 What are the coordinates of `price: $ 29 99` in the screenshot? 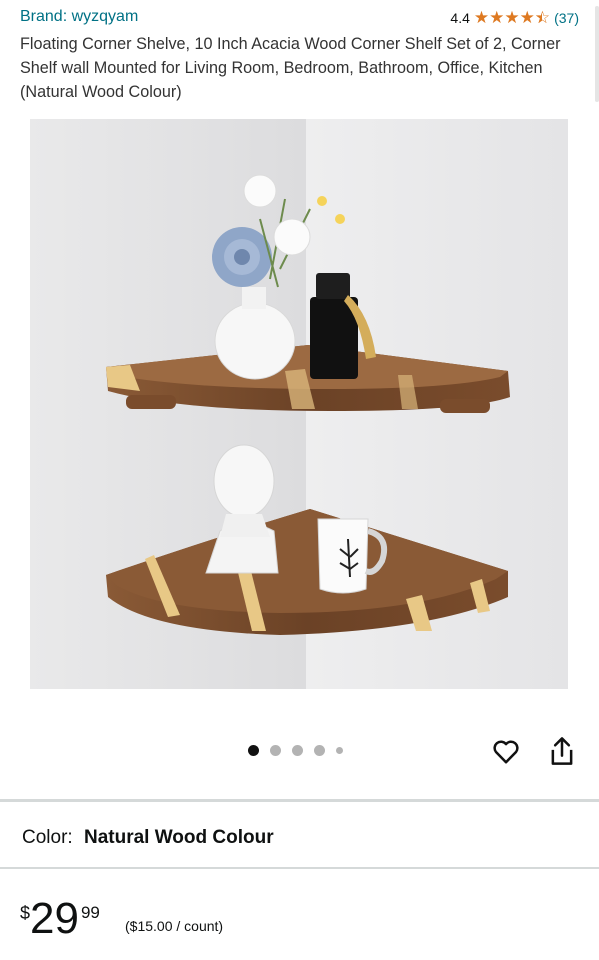 It's located at (60, 919).